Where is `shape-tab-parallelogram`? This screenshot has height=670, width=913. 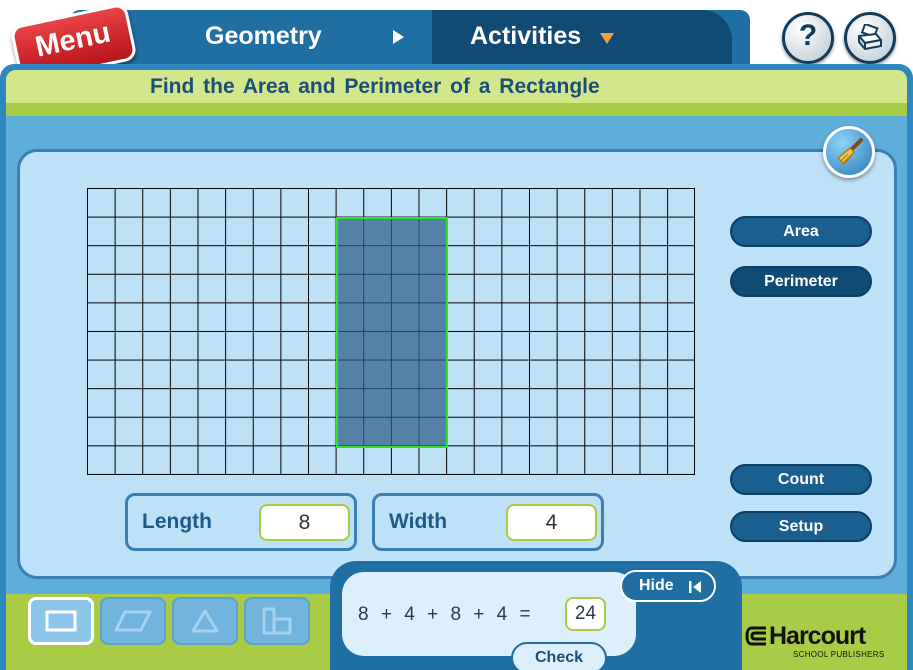
shape-tab-parallelogram is located at coordinates (133, 621).